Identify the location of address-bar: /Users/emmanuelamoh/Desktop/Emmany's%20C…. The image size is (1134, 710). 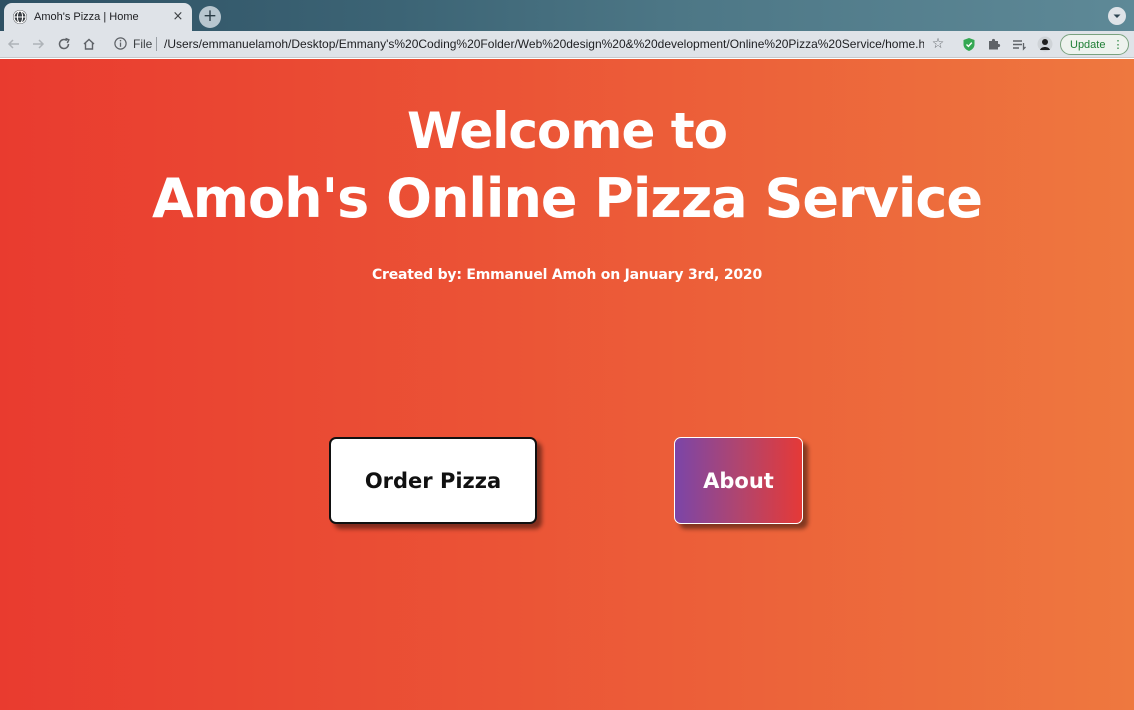
(544, 44).